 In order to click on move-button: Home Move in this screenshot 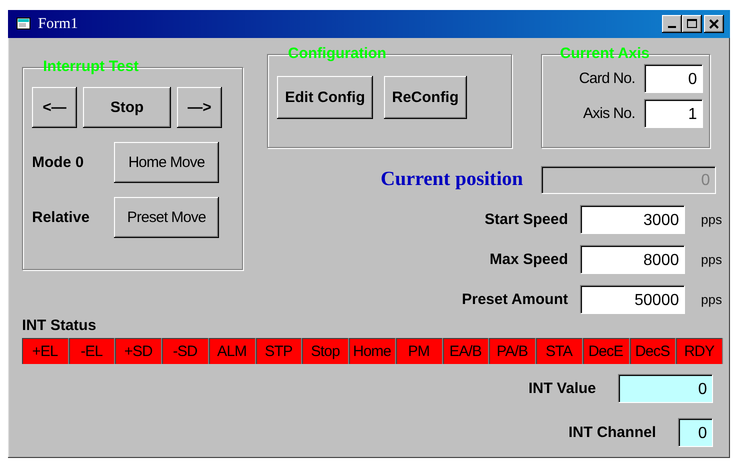, I will do `click(166, 162)`.